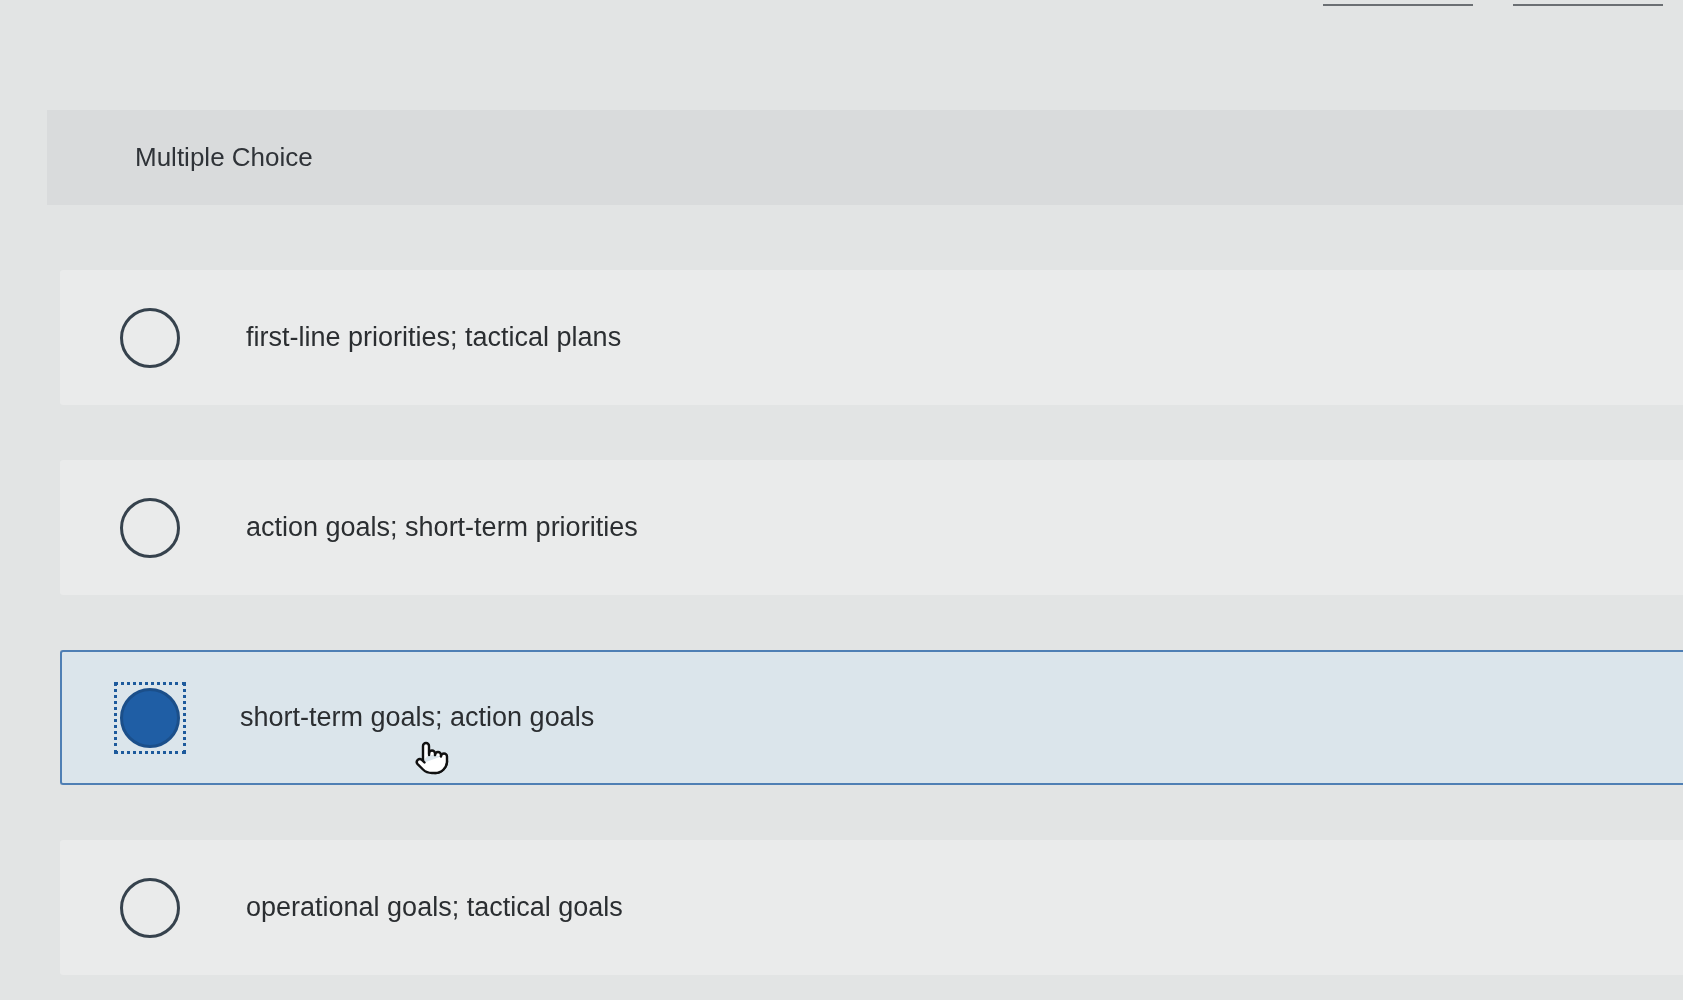 Image resolution: width=1683 pixels, height=1000 pixels. Describe the element at coordinates (432, 758) in the screenshot. I see `hand-pointer-icon` at that location.